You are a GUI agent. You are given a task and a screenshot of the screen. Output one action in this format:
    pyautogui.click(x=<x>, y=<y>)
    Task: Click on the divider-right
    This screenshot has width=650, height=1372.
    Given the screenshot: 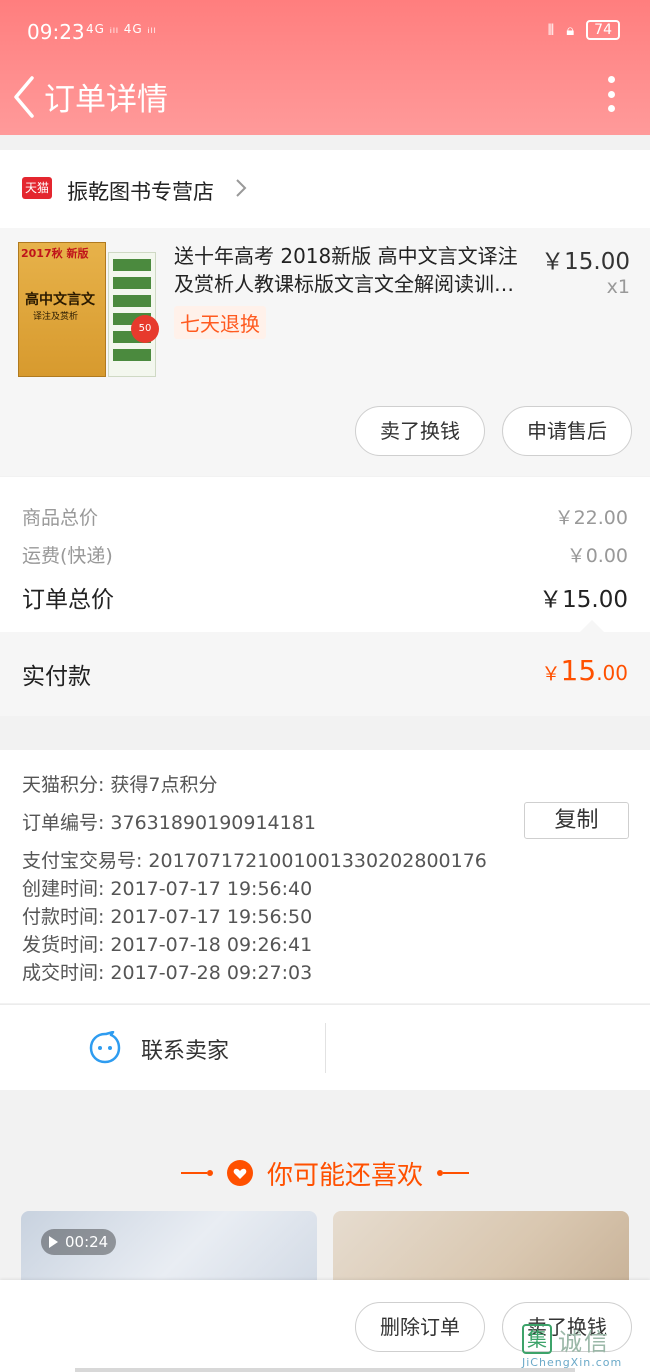 What is the action you would take?
    pyautogui.click(x=453, y=1173)
    